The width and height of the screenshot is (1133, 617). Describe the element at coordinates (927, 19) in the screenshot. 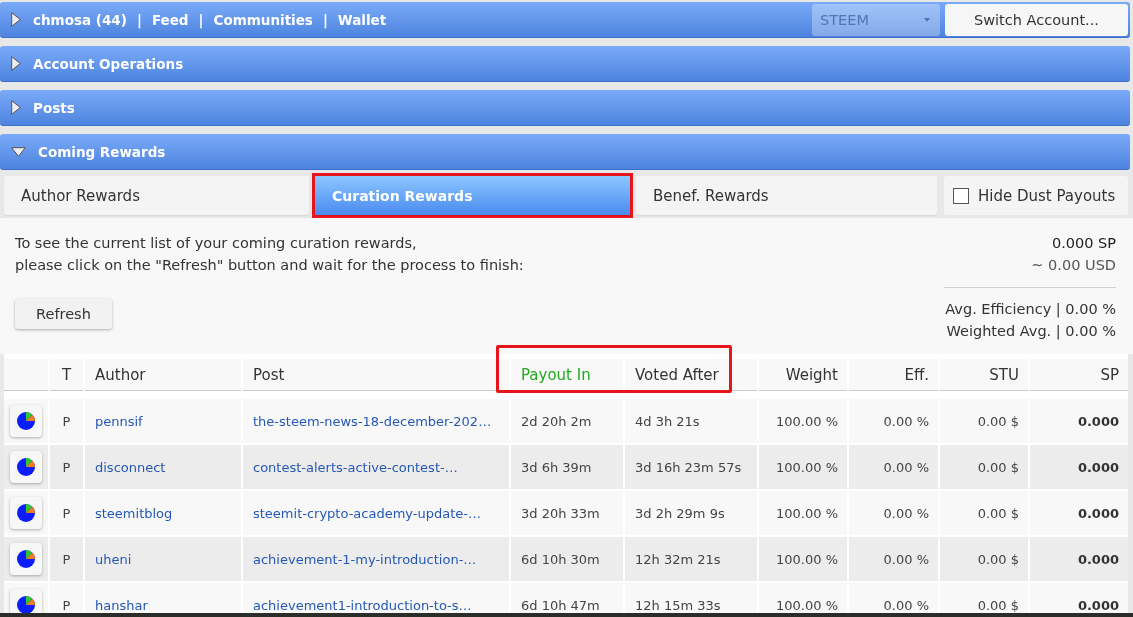

I see `caret-down-icon` at that location.